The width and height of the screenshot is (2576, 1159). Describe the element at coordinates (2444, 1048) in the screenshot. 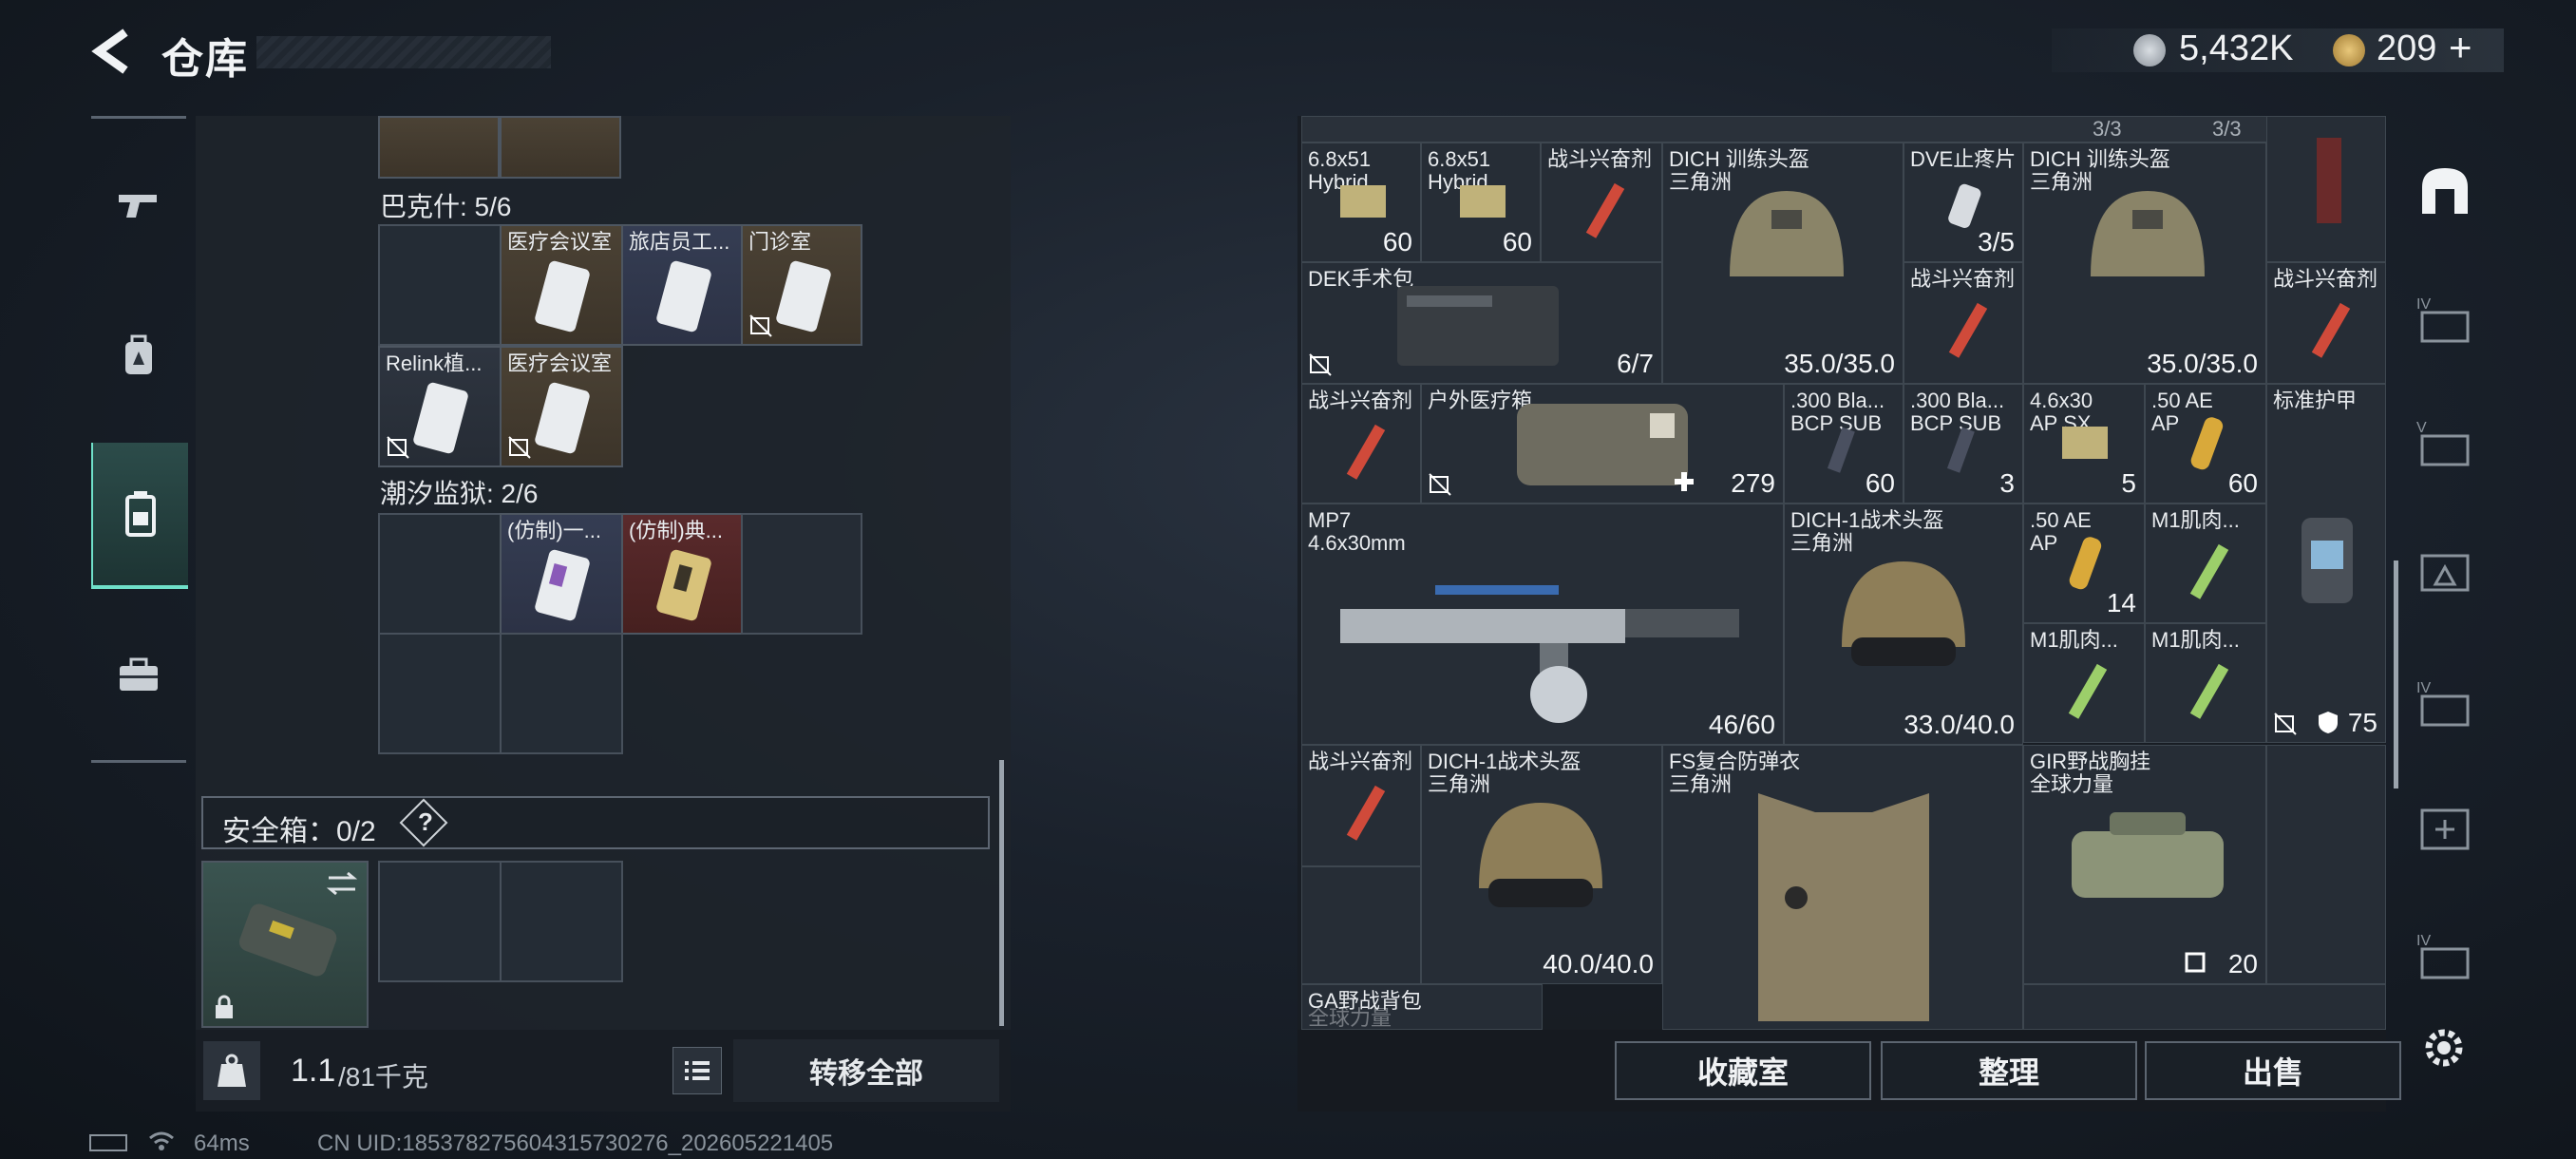

I see `settings-gear-icon` at that location.